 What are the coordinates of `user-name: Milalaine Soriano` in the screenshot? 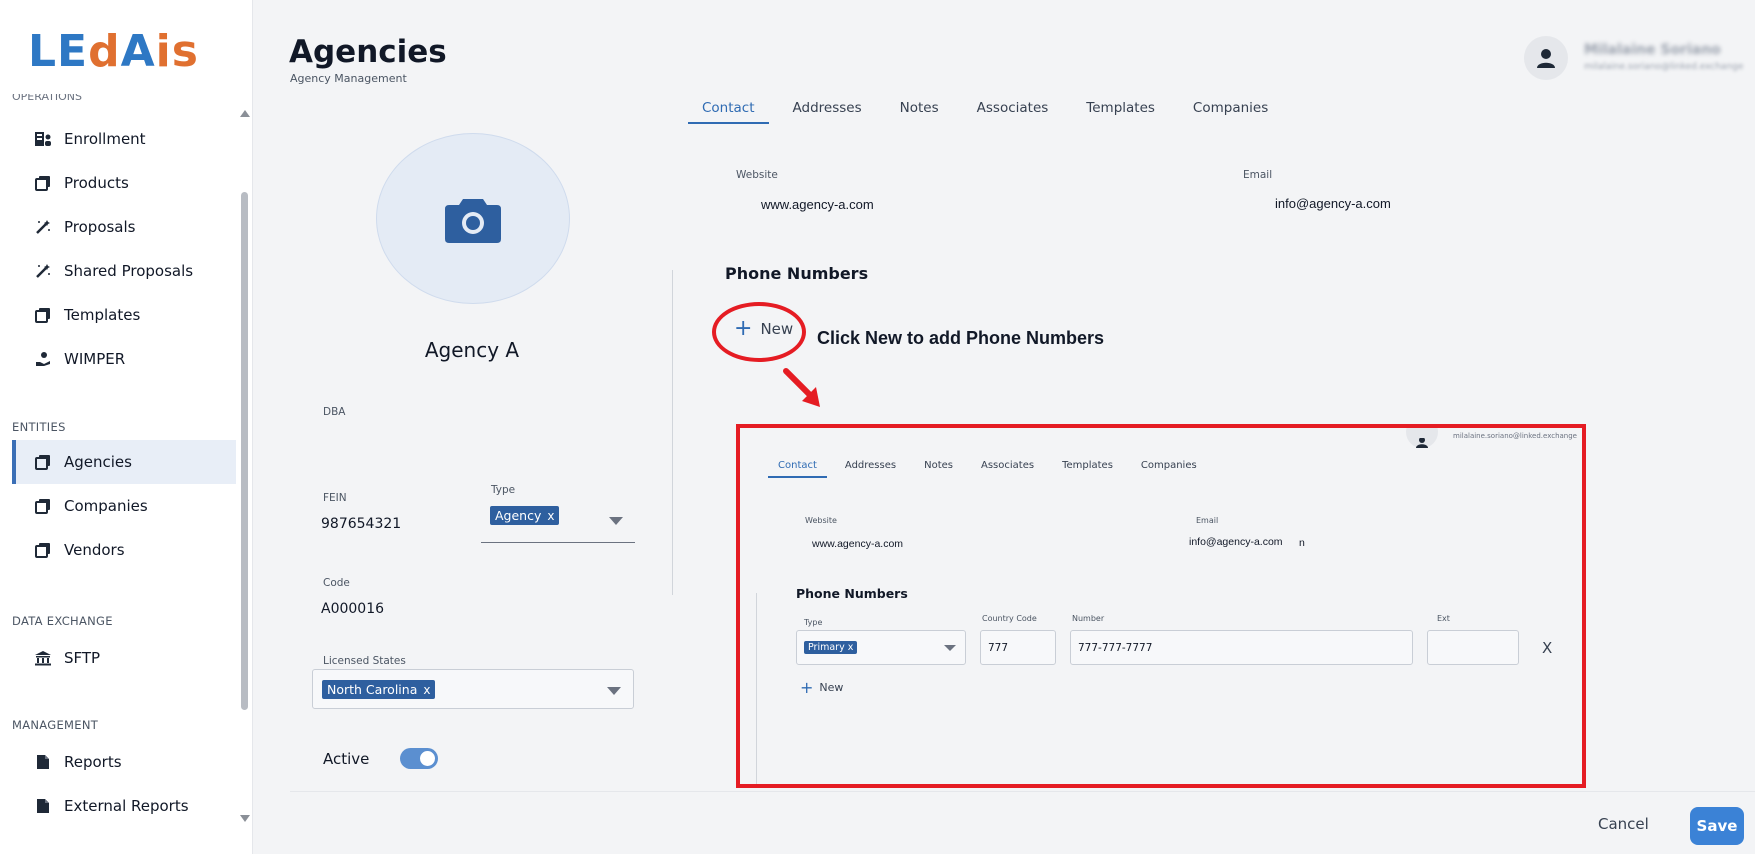 It's located at (1652, 50).